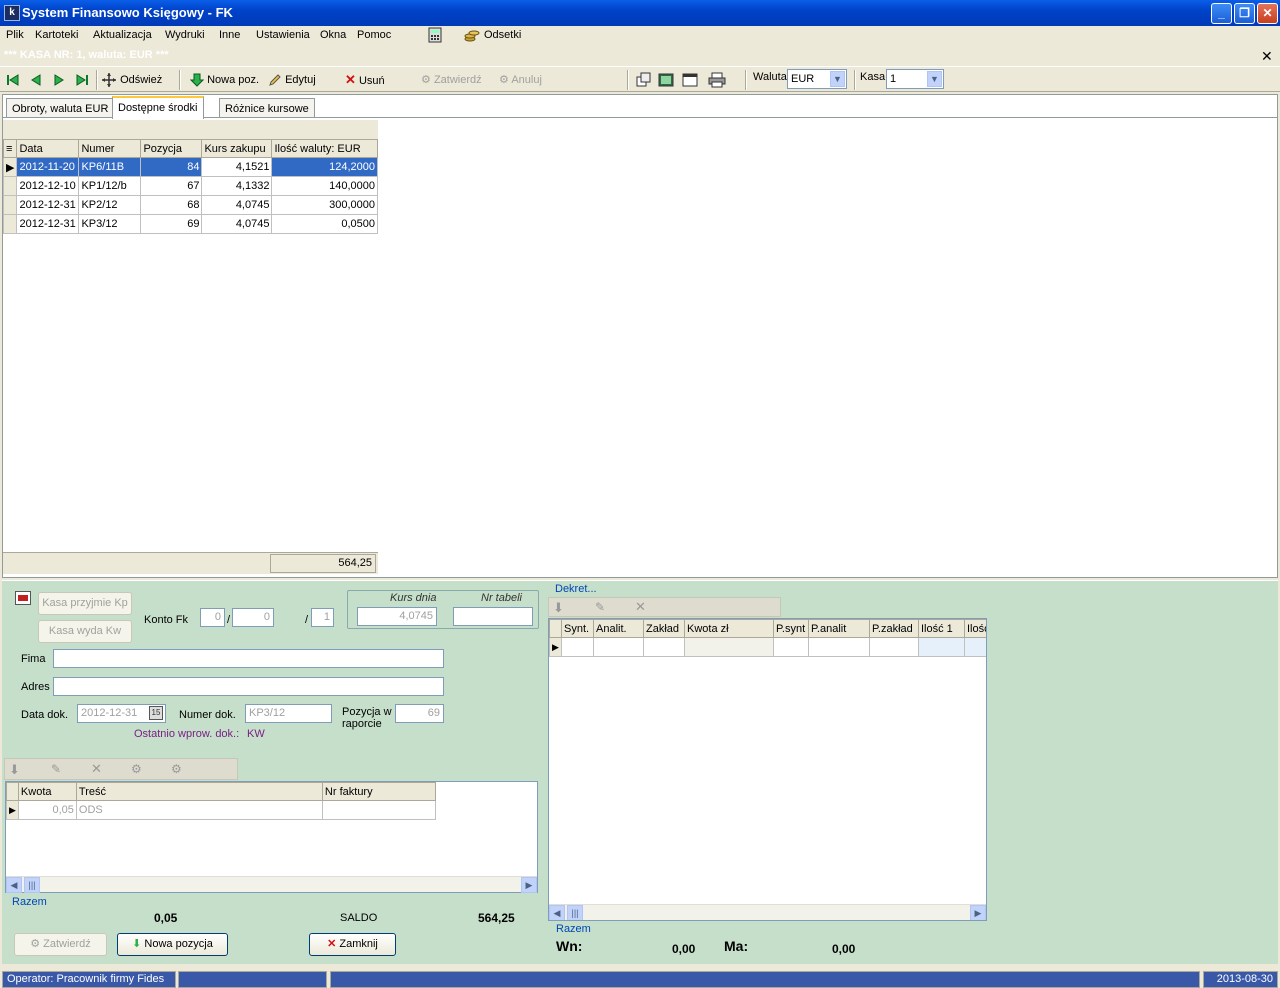 The height and width of the screenshot is (988, 1280). I want to click on menu-okna: Okna, so click(333, 35).